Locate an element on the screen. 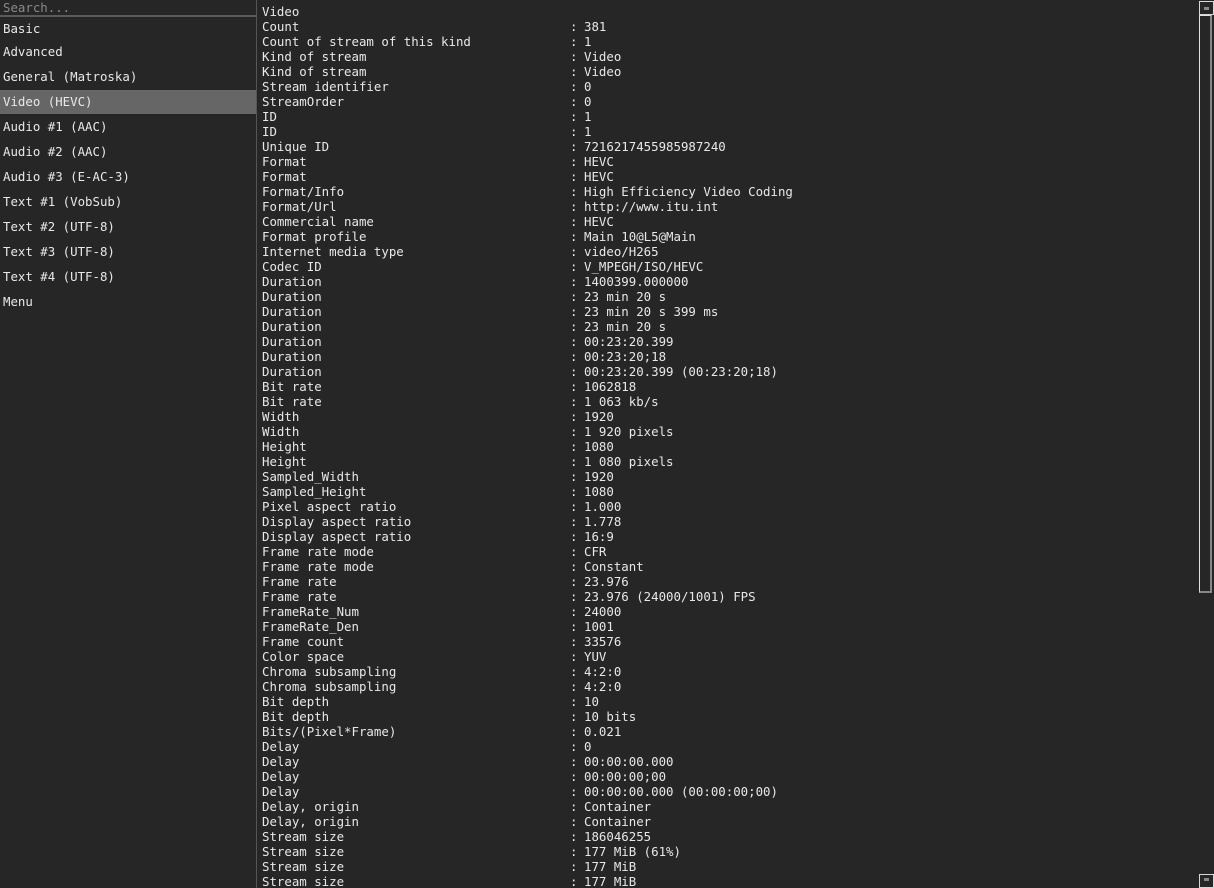 This screenshot has height=888, width=1214. sidebar-item: Text #4 (UTF-8) is located at coordinates (128, 277).